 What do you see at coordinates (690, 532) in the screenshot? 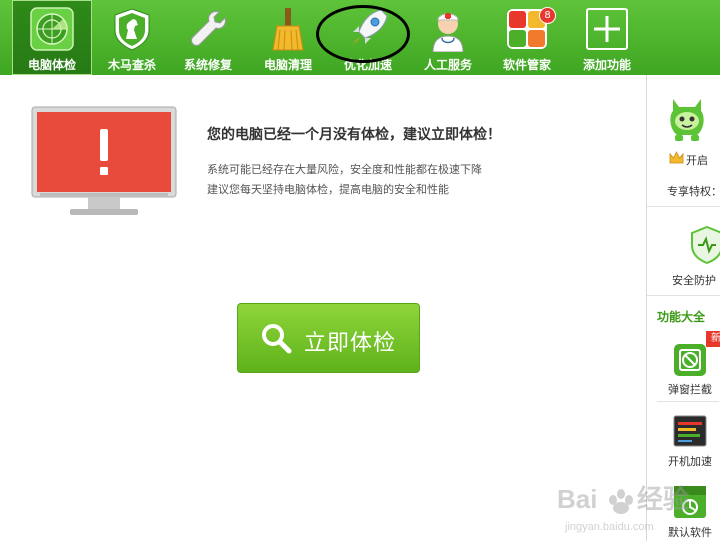
I see `sidebar-item-default-software: 默认软件` at bounding box center [690, 532].